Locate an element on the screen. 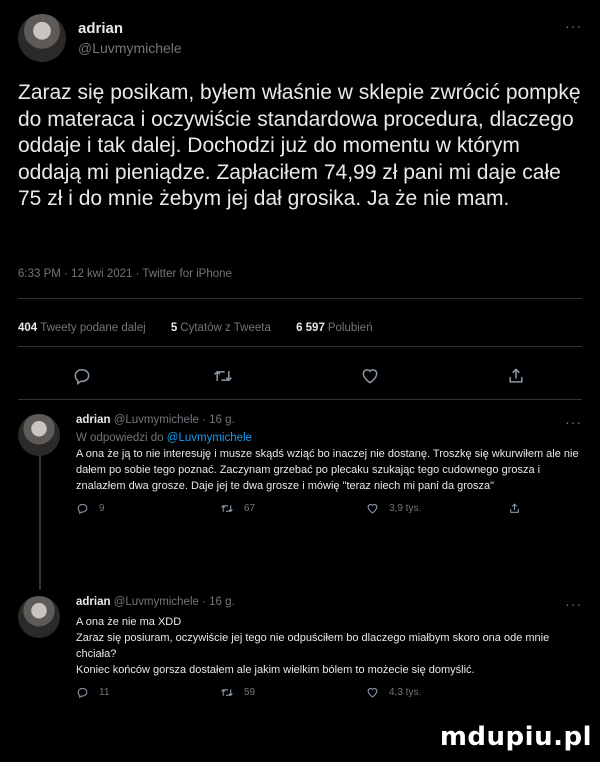  retweet-action: 67 is located at coordinates (237, 508).